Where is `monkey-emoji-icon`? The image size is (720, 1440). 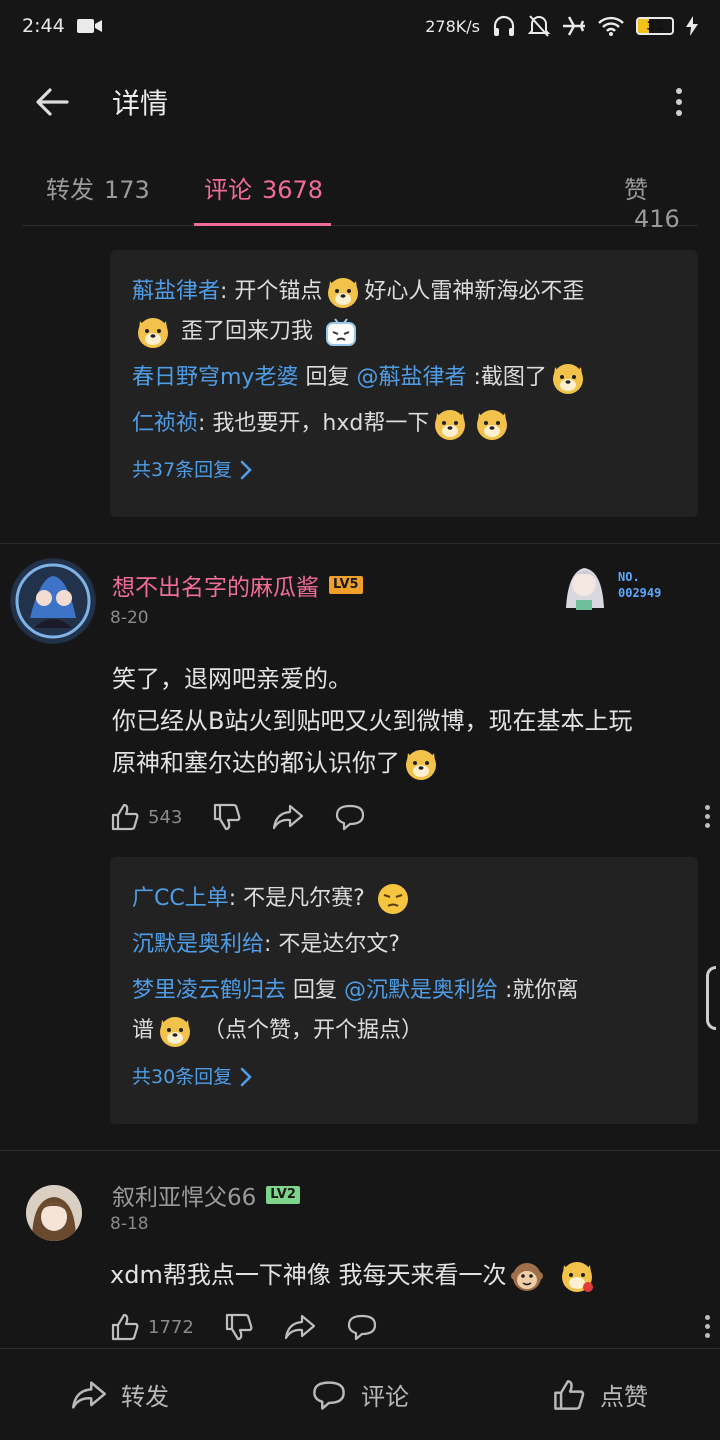
monkey-emoji-icon is located at coordinates (527, 1277).